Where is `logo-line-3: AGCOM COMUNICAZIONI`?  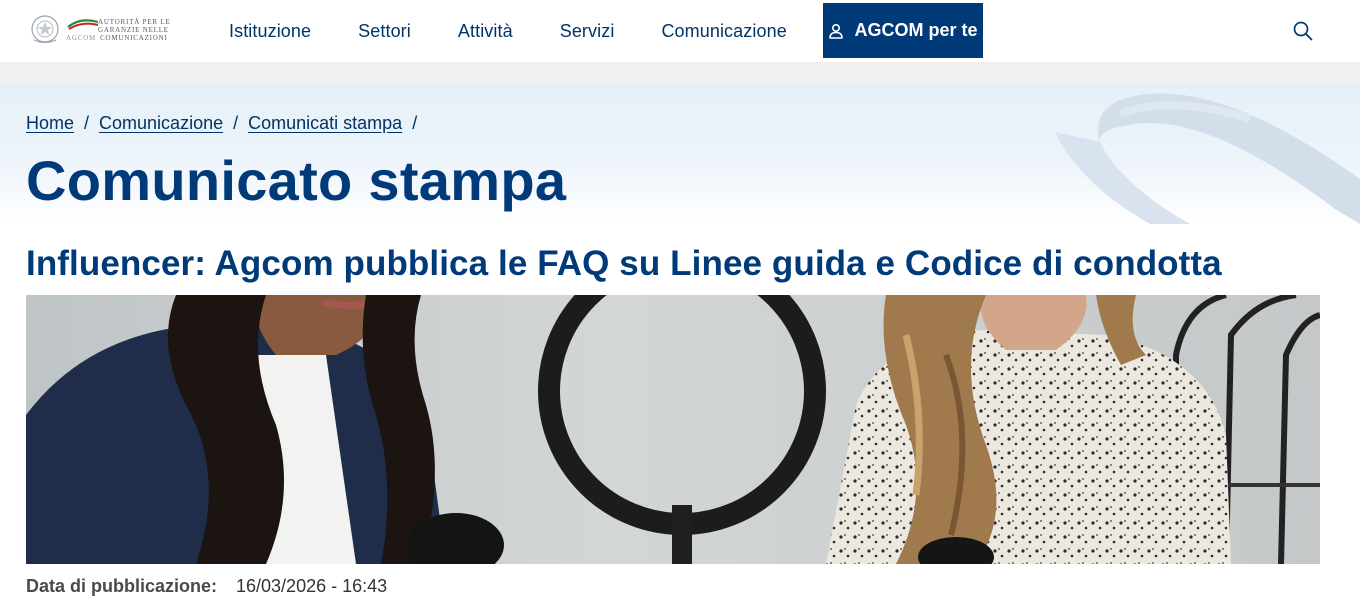 logo-line-3: AGCOM COMUNICAZIONI is located at coordinates (118, 38).